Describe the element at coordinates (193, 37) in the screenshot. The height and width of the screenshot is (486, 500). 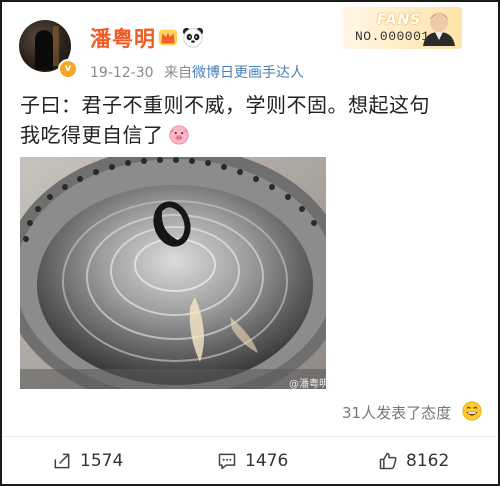
I see `panda-icon` at that location.